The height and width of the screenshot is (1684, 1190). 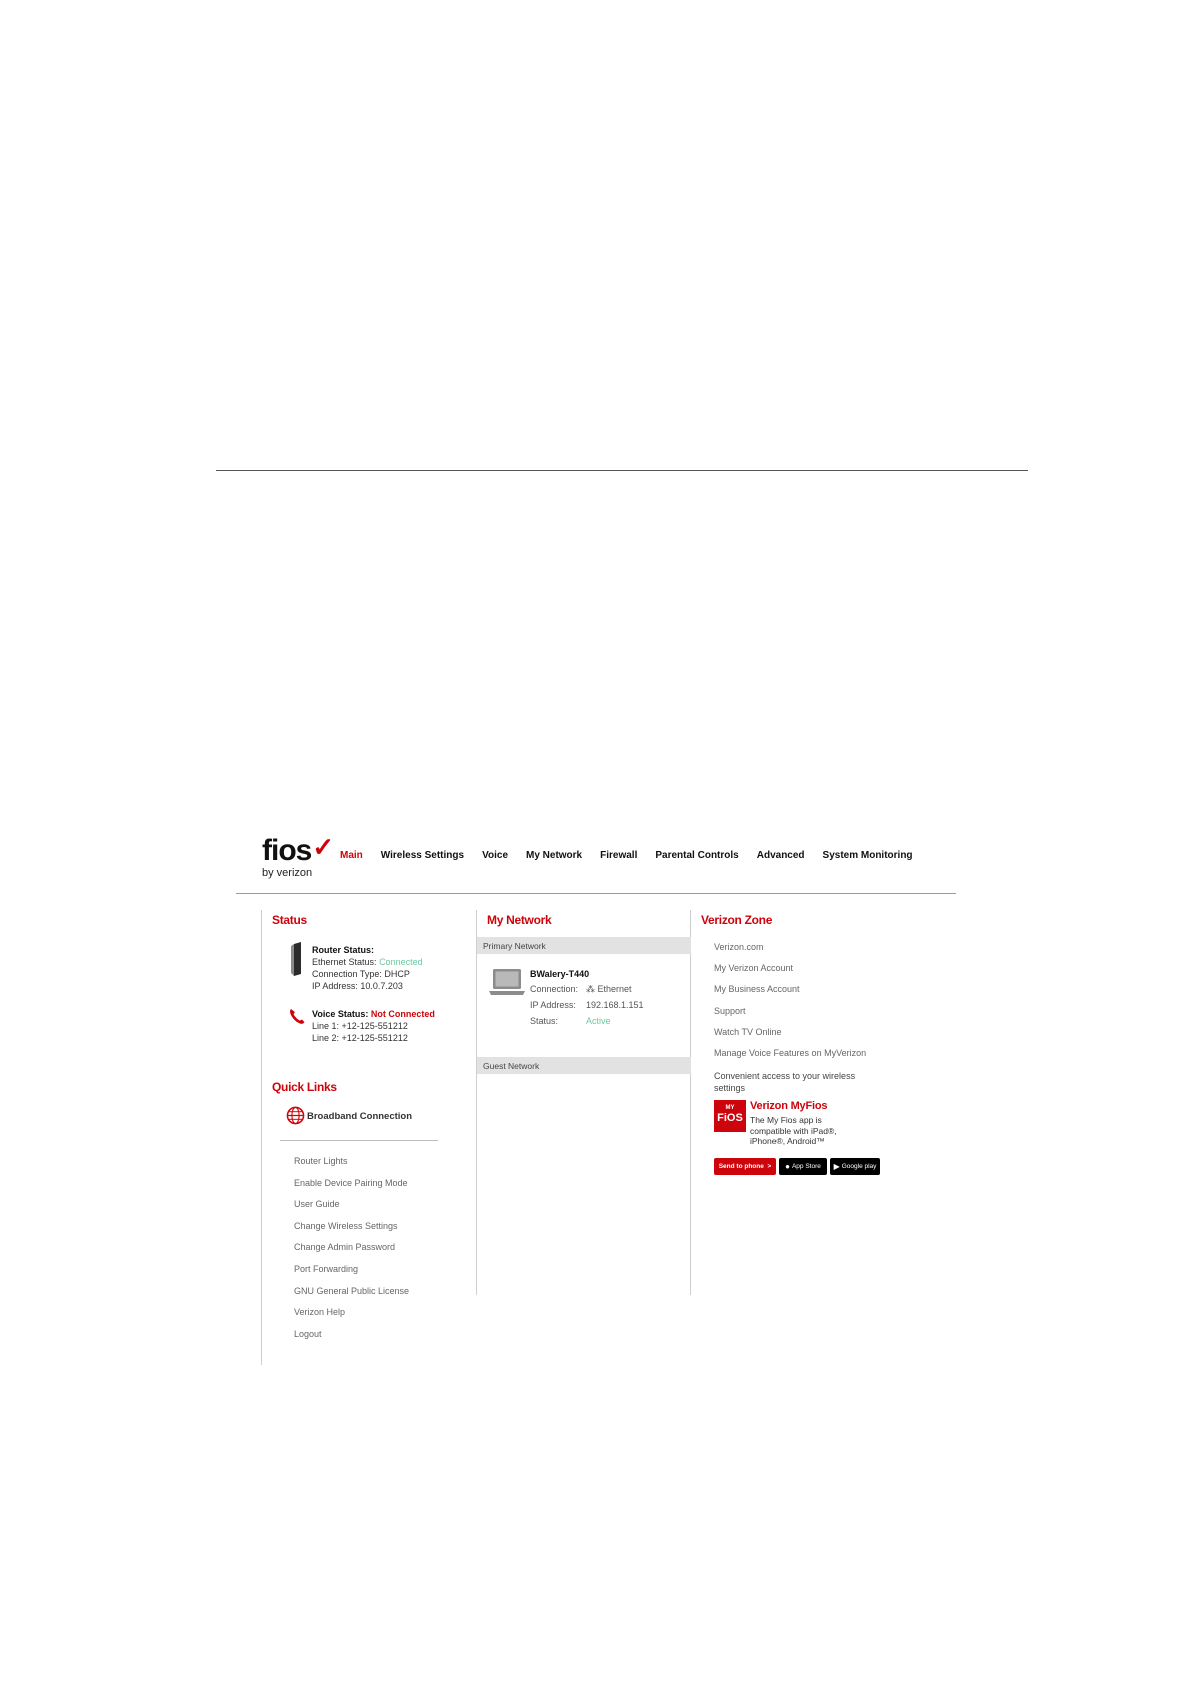 What do you see at coordinates (769, 1166) in the screenshot?
I see `chevron-right-icon: >` at bounding box center [769, 1166].